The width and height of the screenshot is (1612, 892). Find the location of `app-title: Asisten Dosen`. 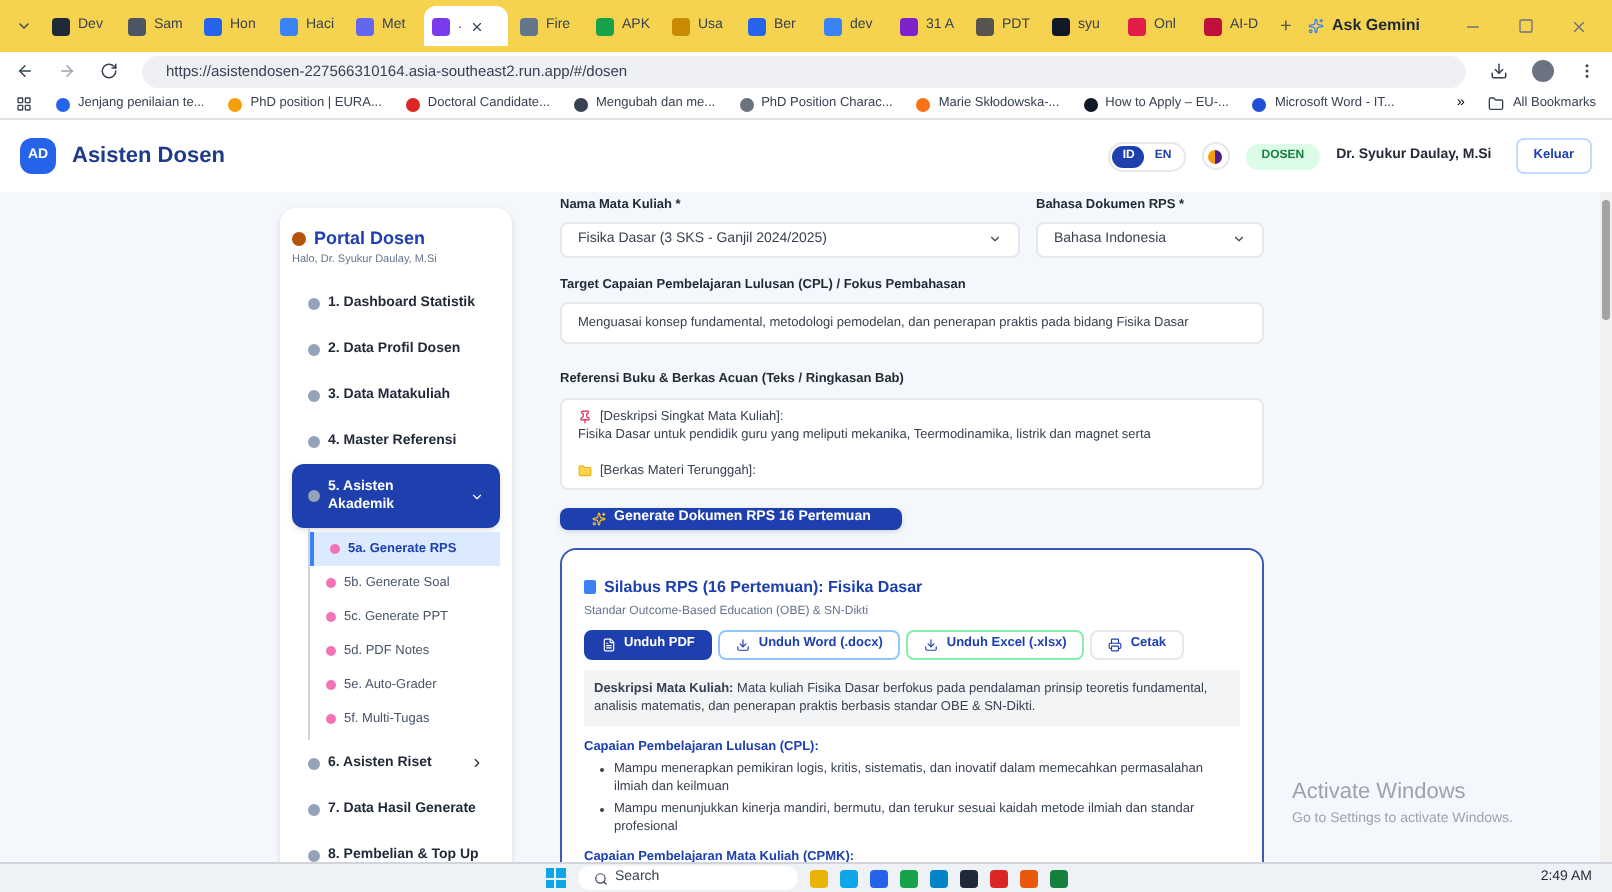

app-title: Asisten Dosen is located at coordinates (148, 156).